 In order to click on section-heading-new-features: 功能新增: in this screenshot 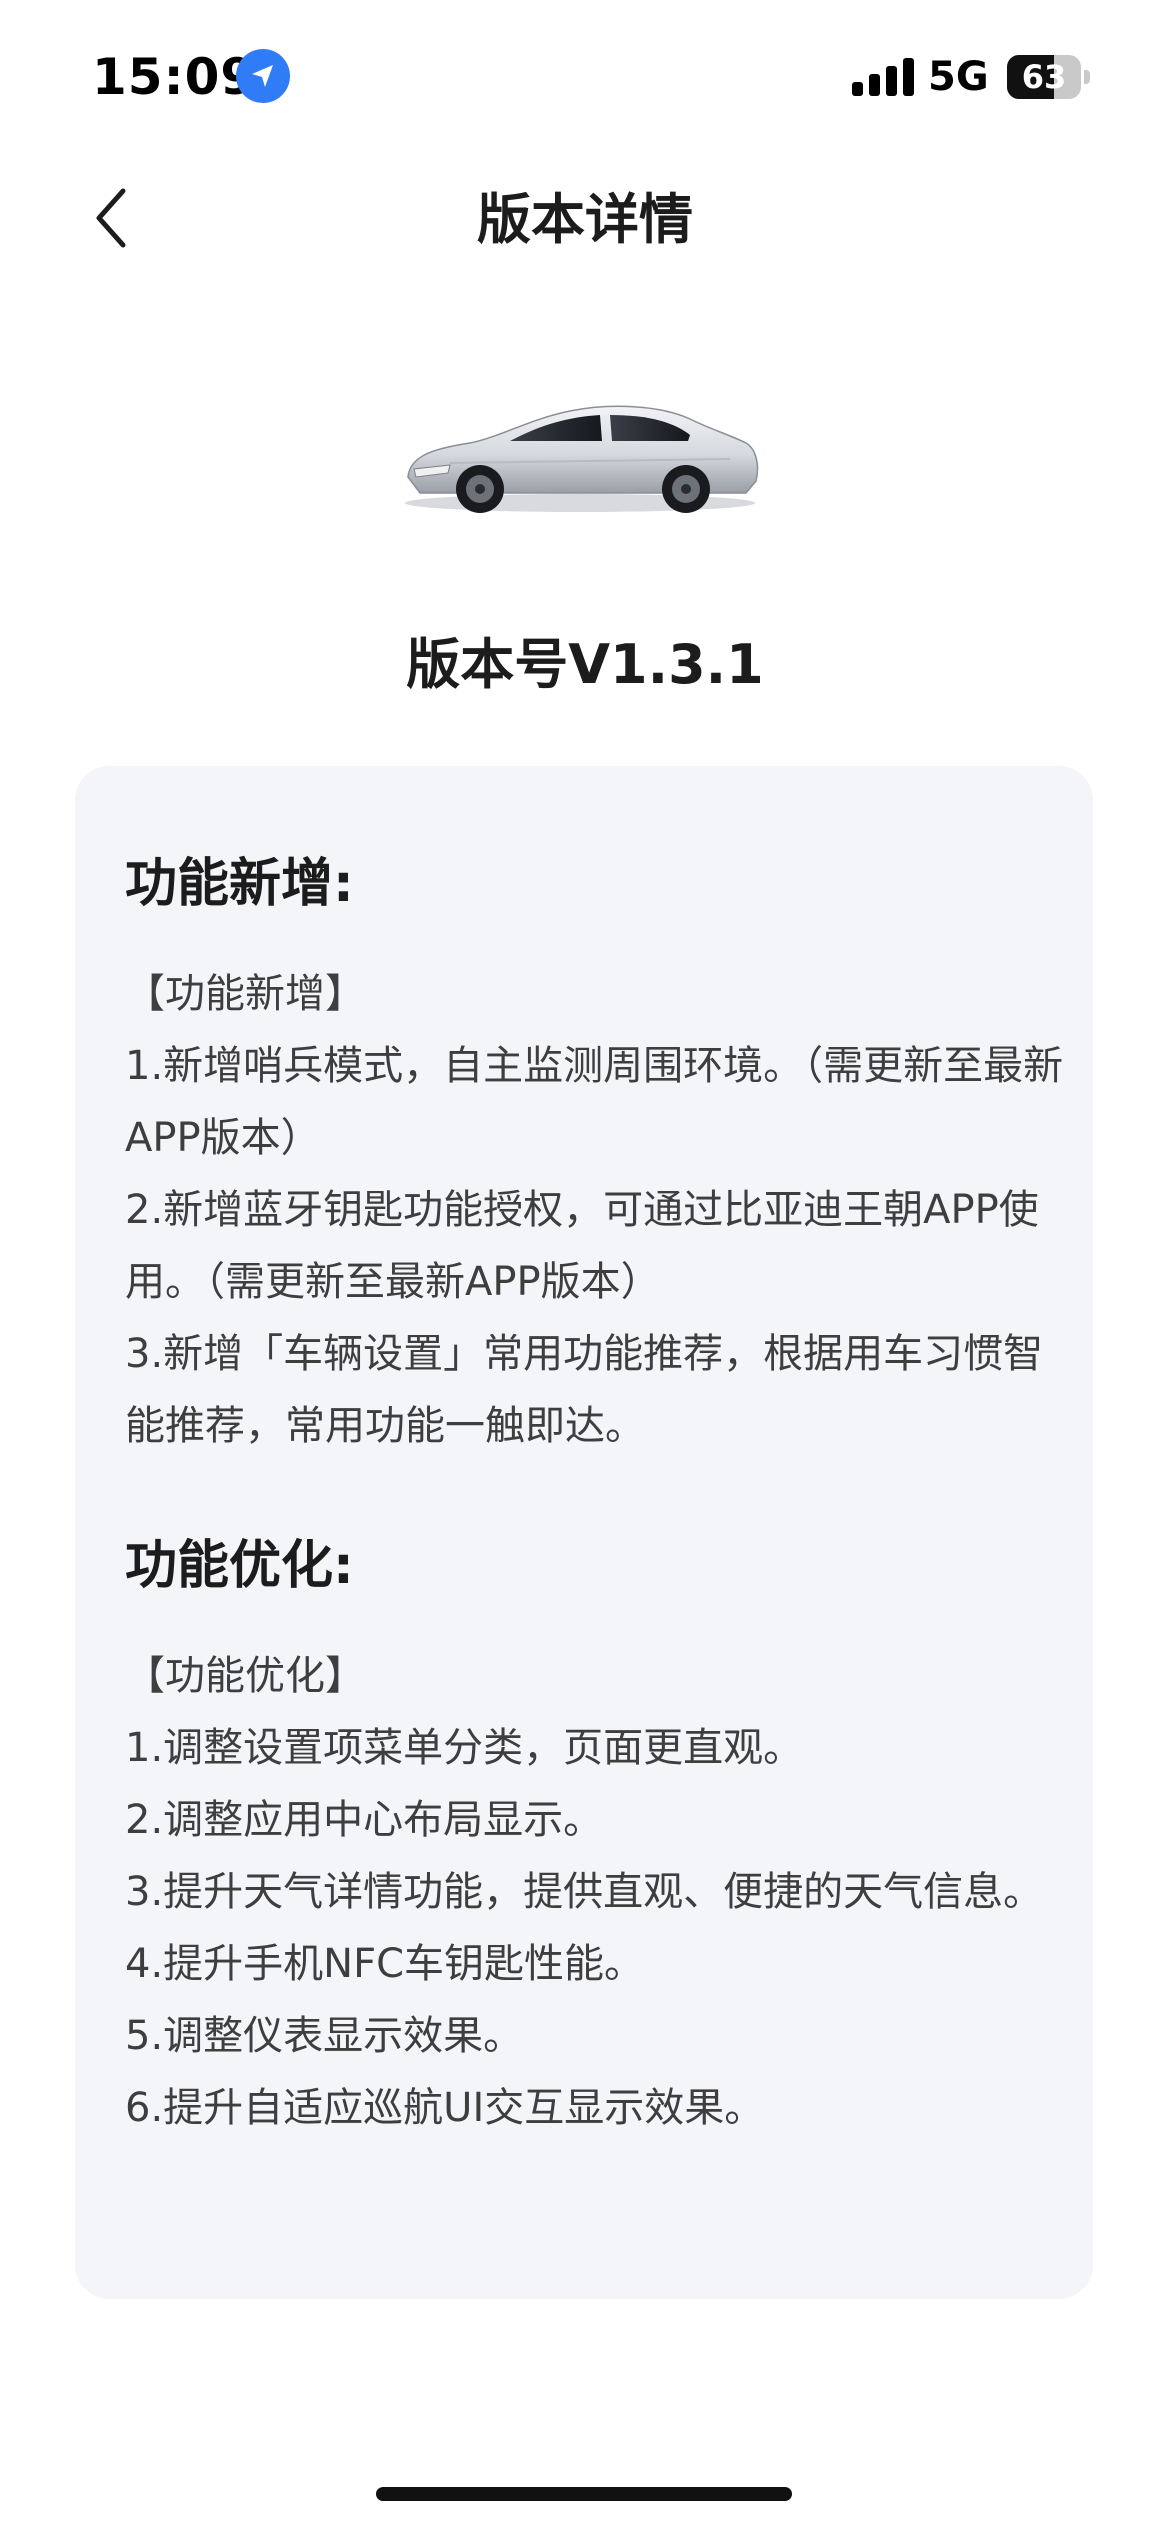, I will do `click(239, 884)`.